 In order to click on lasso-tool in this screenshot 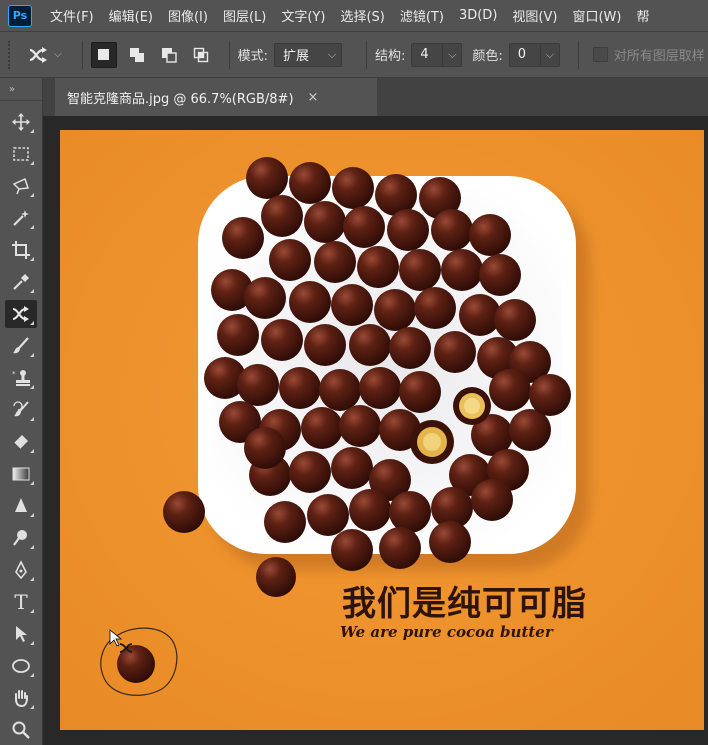, I will do `click(21, 186)`.